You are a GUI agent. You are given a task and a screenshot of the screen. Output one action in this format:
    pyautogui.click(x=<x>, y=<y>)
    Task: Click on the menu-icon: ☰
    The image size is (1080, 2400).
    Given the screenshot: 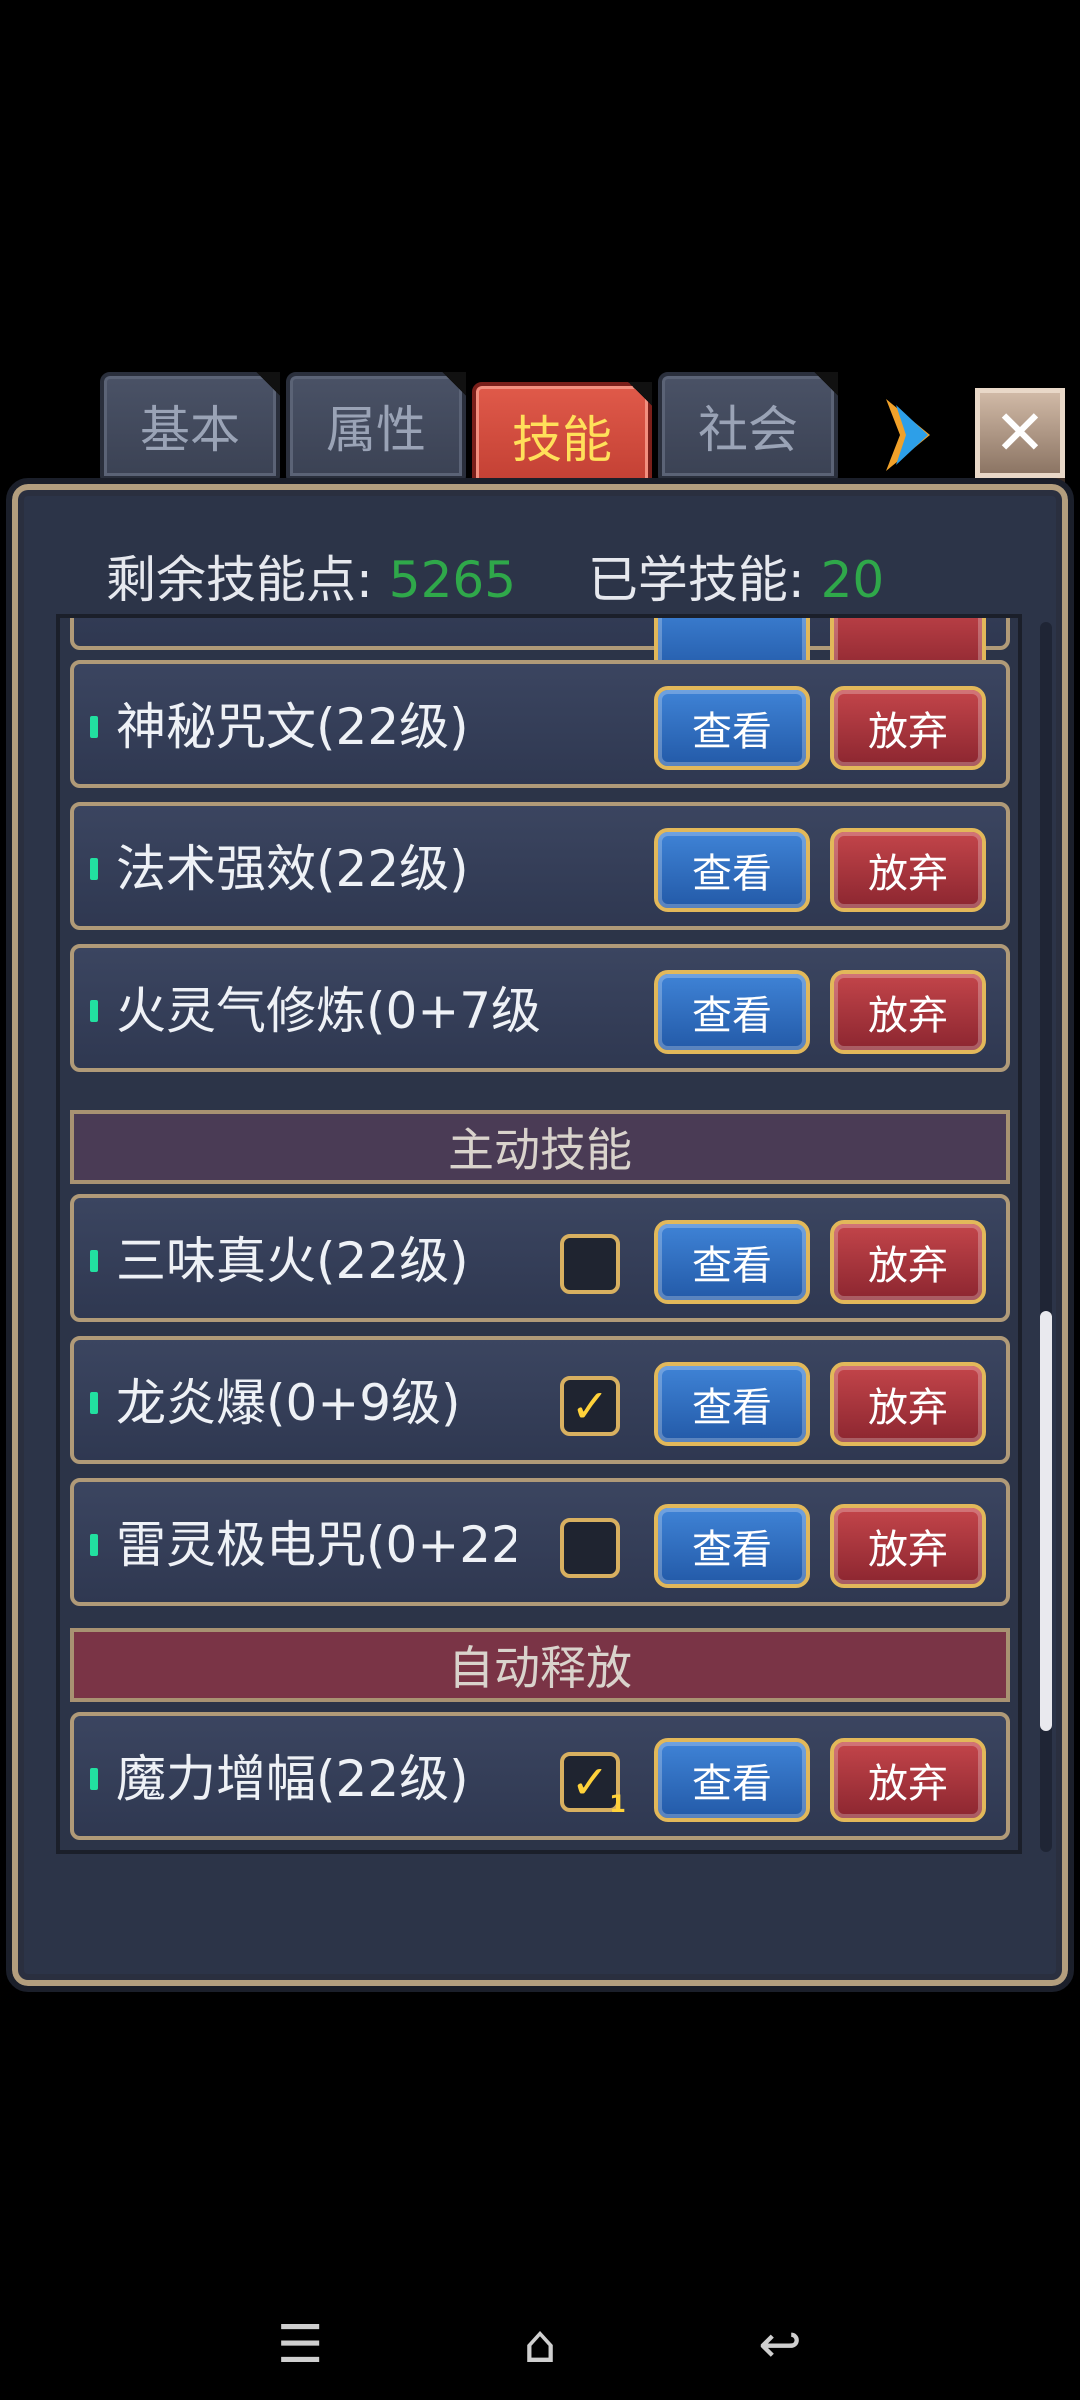 What is the action you would take?
    pyautogui.click(x=300, y=2345)
    